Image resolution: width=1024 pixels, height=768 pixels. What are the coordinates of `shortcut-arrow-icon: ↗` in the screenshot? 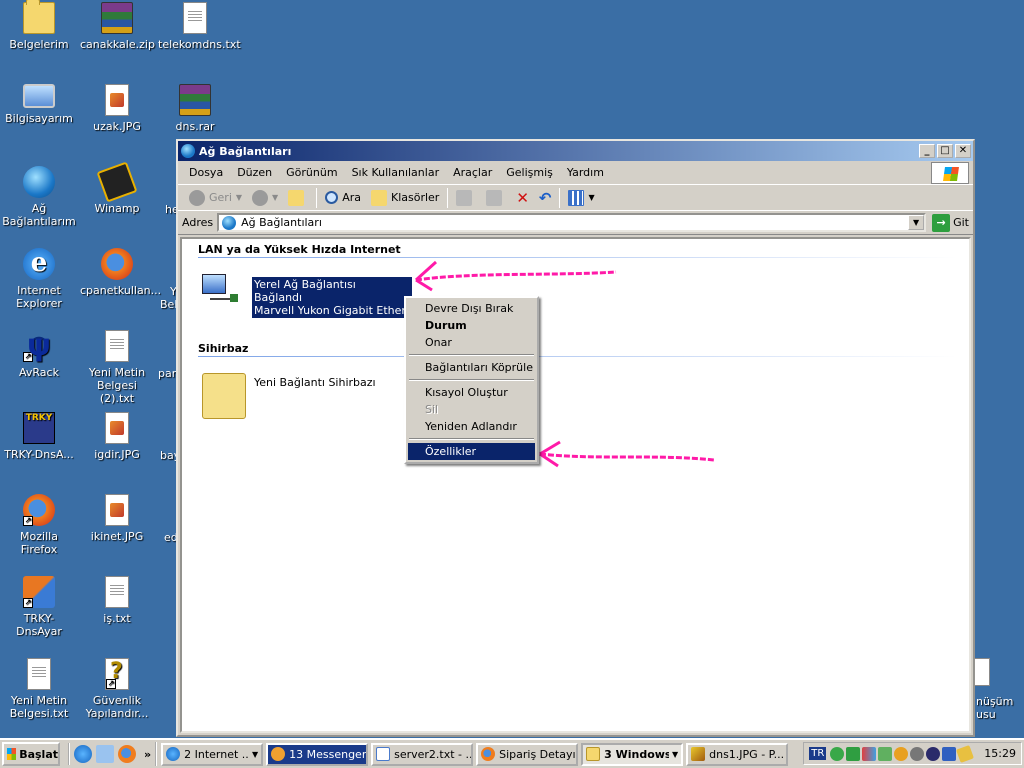 It's located at (28, 521).